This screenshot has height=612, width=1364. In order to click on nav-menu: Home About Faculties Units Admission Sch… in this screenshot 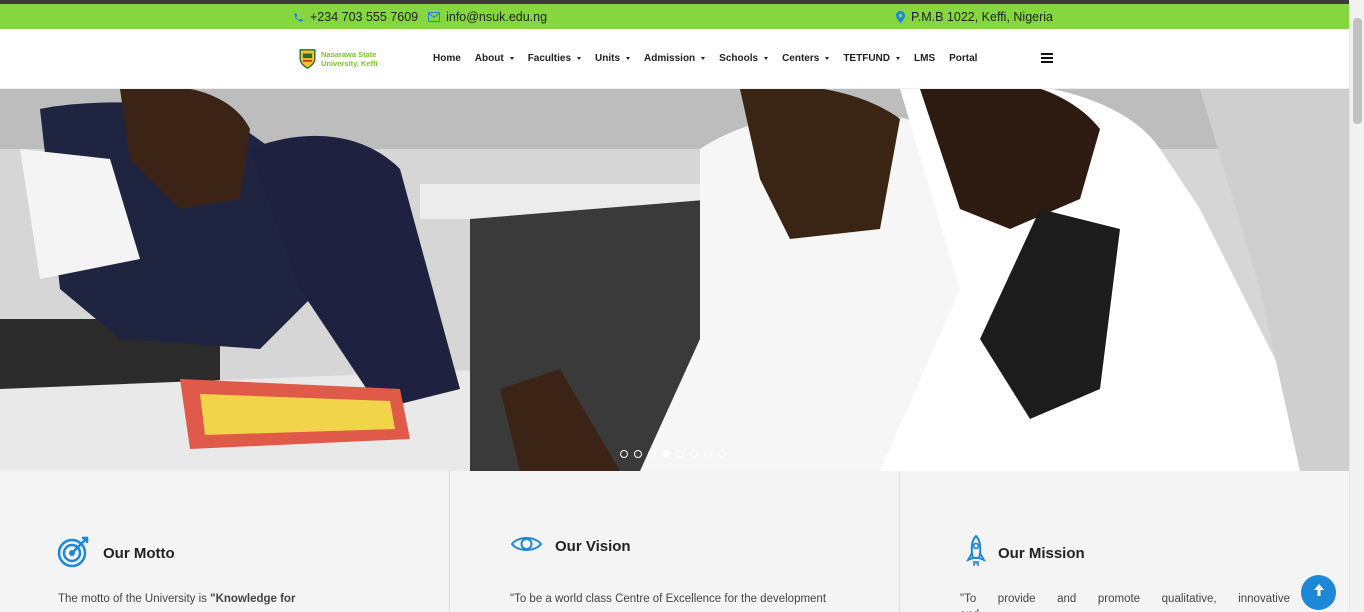, I will do `click(712, 58)`.